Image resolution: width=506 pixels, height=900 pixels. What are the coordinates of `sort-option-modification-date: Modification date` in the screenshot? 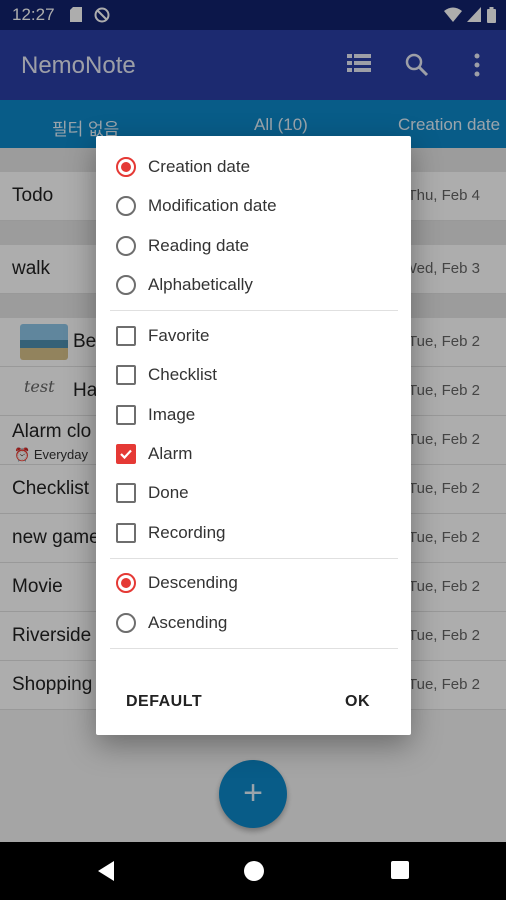 It's located at (256, 207).